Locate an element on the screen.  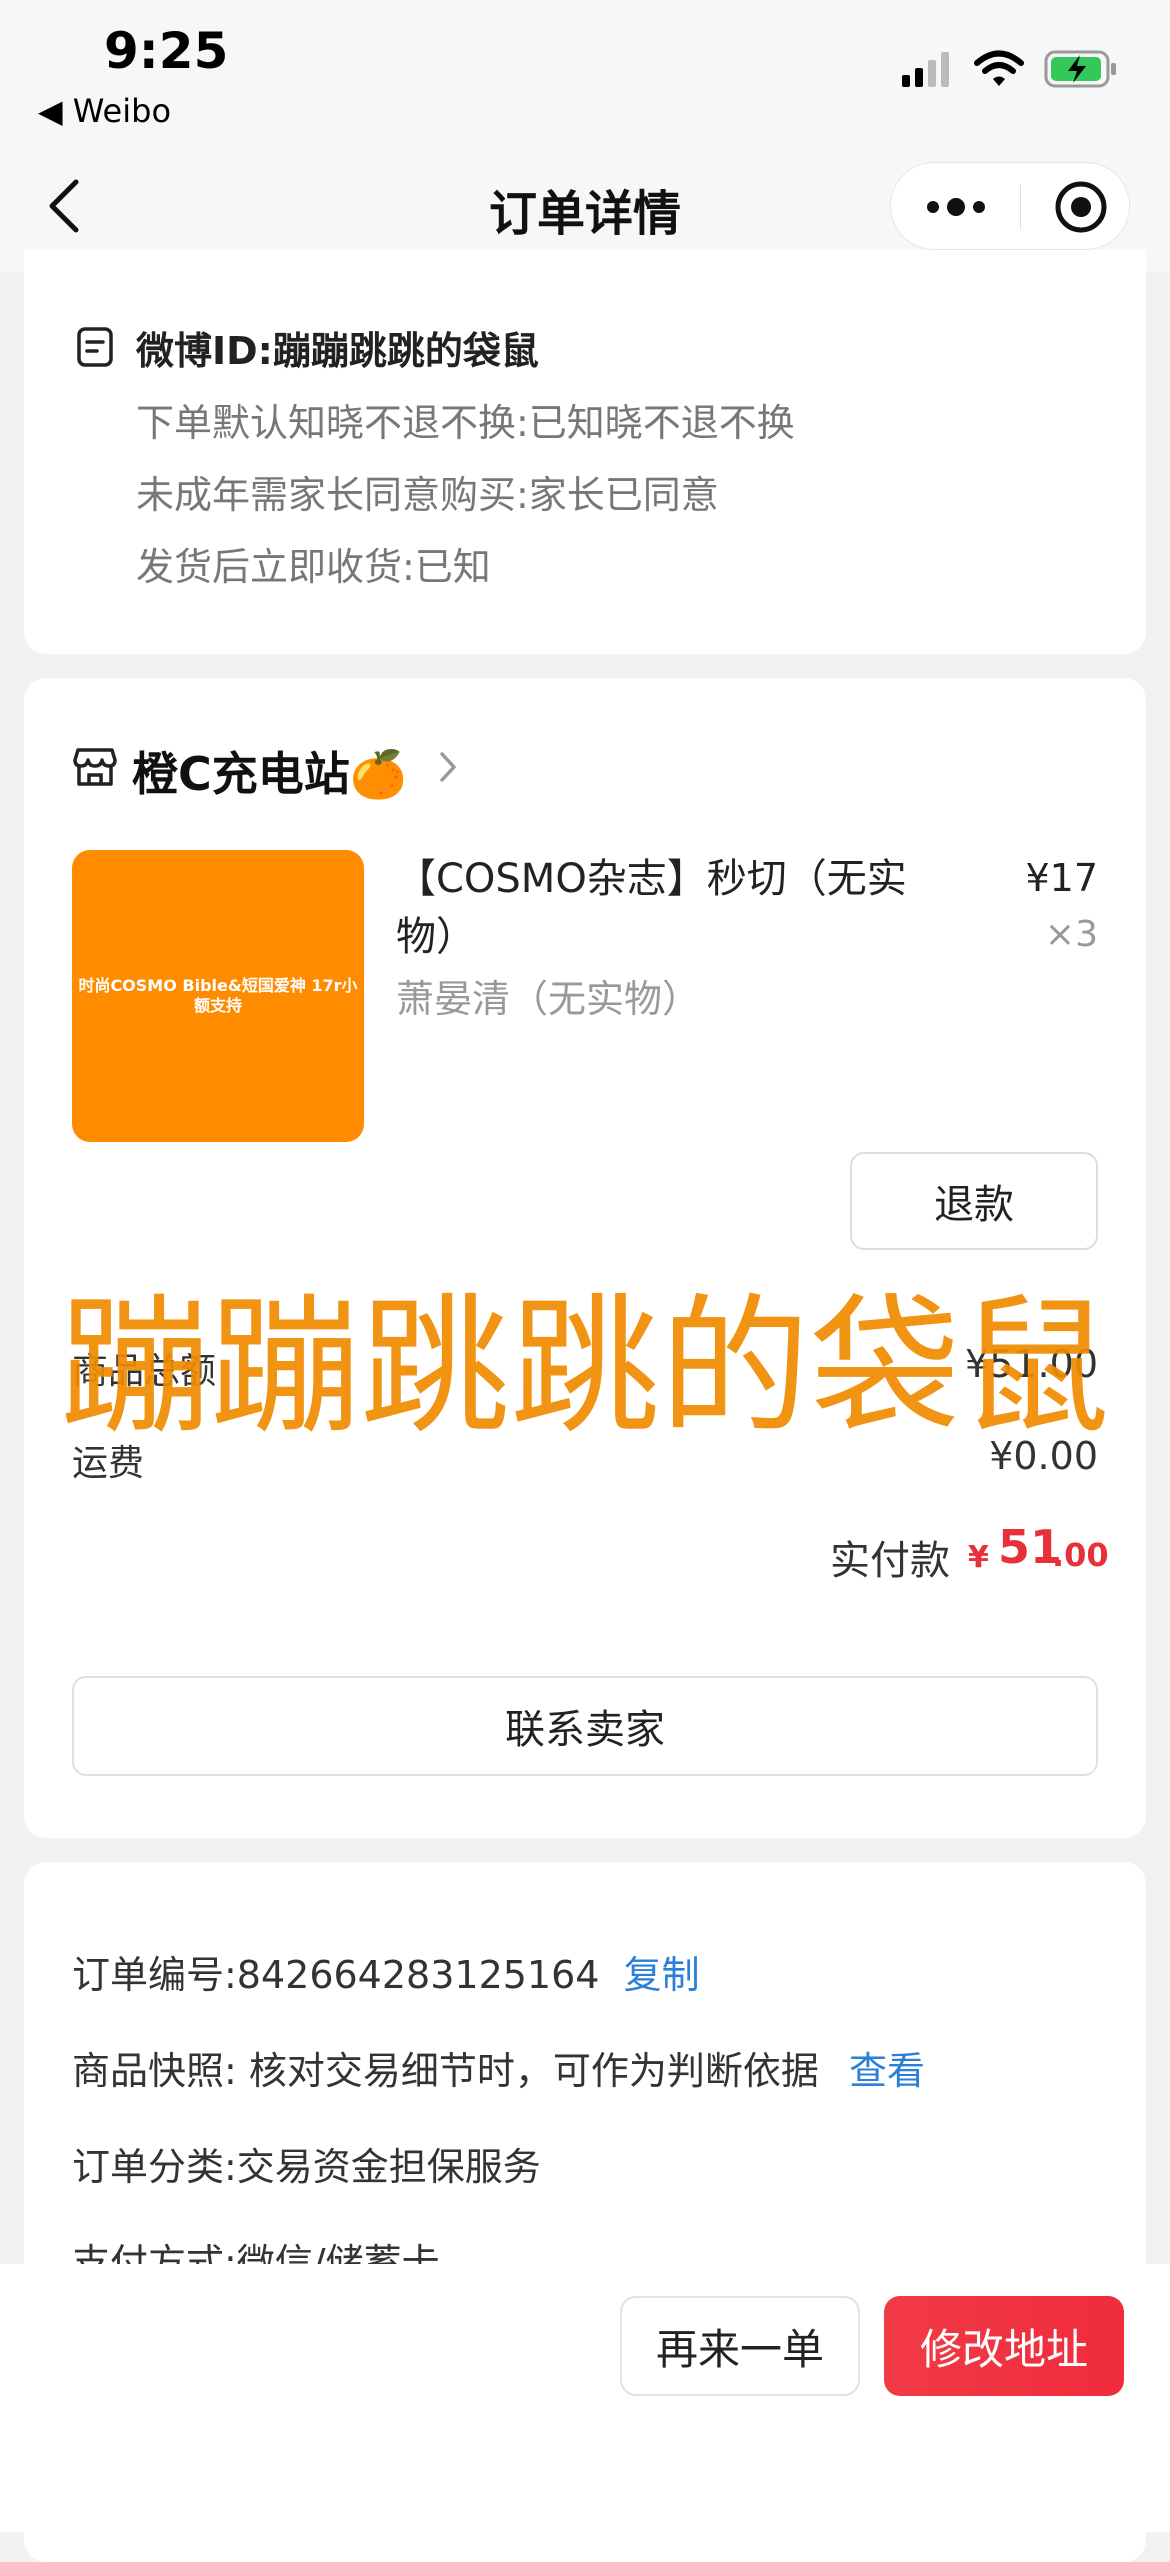
contact-seller-button: 联系卖家 is located at coordinates (585, 1726).